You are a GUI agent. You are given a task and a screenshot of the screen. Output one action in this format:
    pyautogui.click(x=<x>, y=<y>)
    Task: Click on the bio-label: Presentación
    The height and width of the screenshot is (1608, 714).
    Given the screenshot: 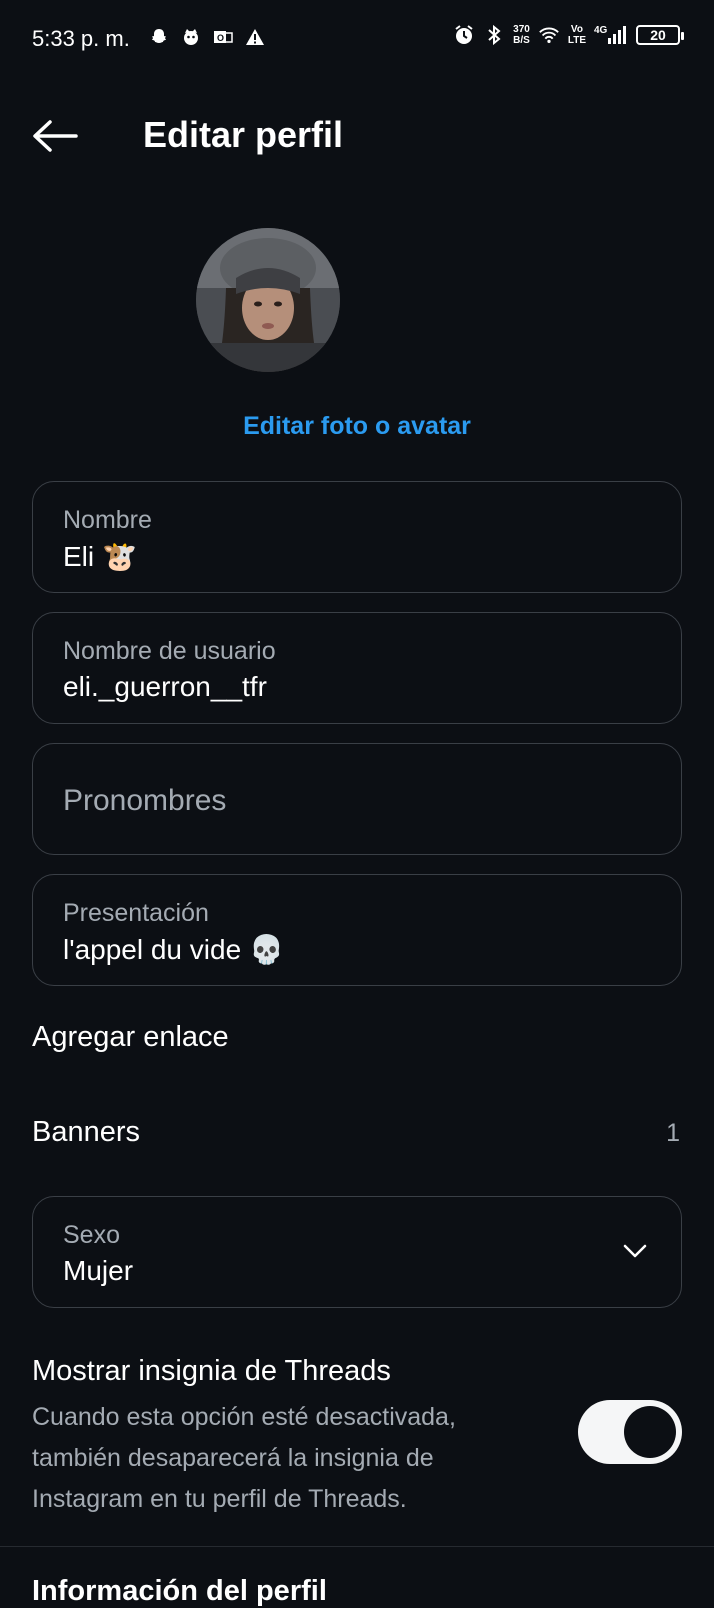 What is the action you would take?
    pyautogui.click(x=136, y=913)
    